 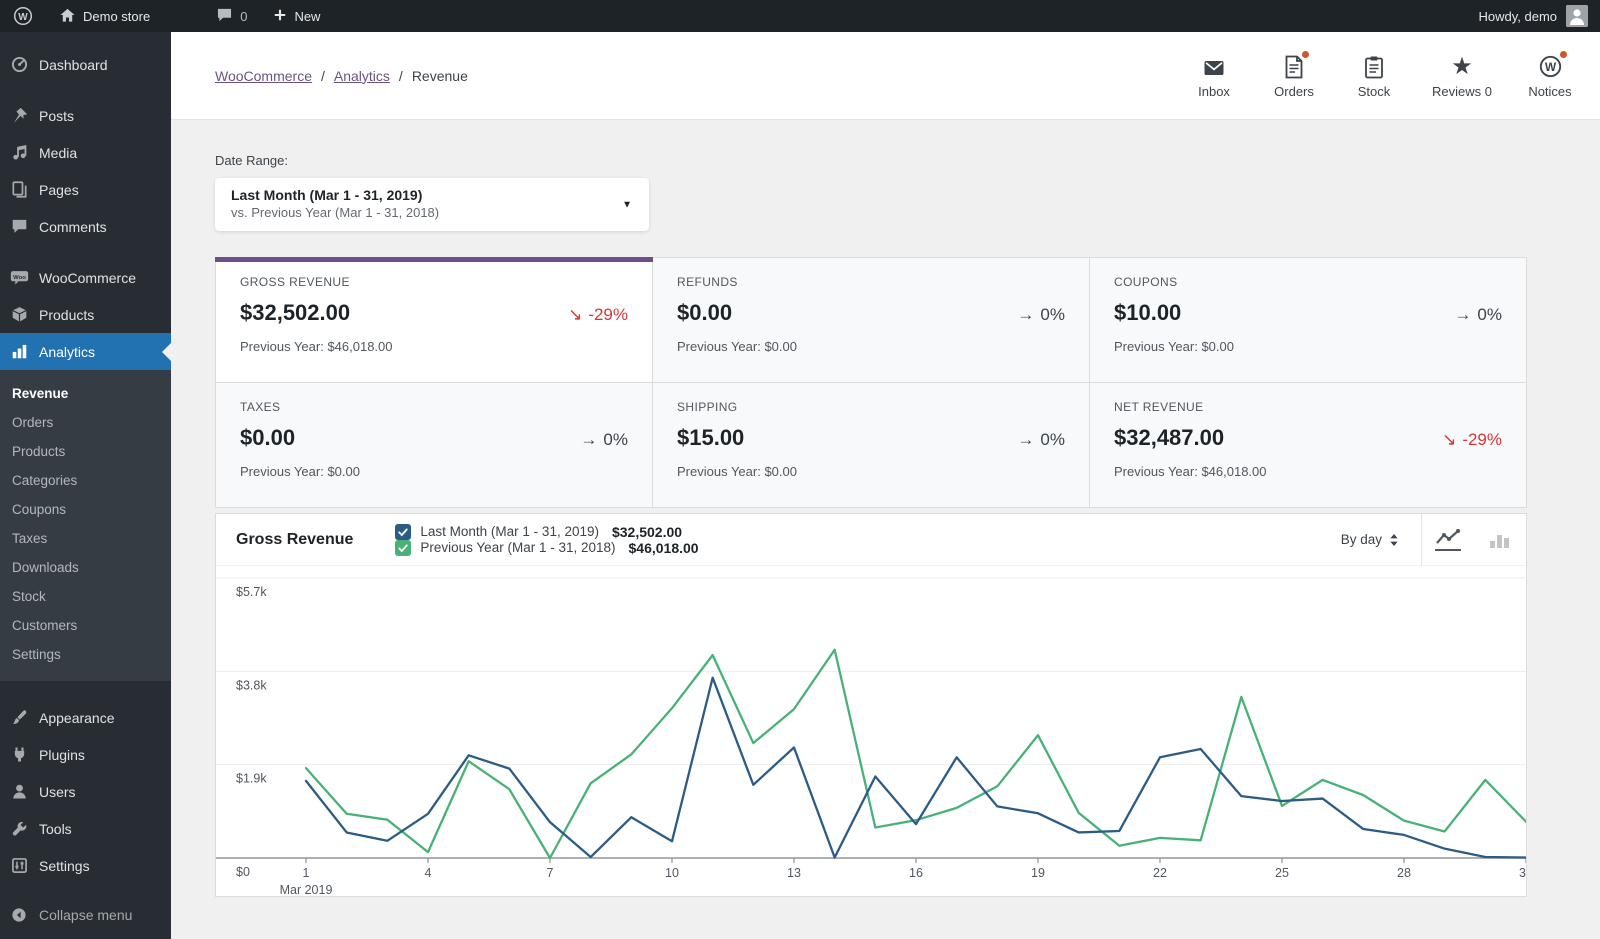 I want to click on menu-group-gap, so click(x=85, y=252).